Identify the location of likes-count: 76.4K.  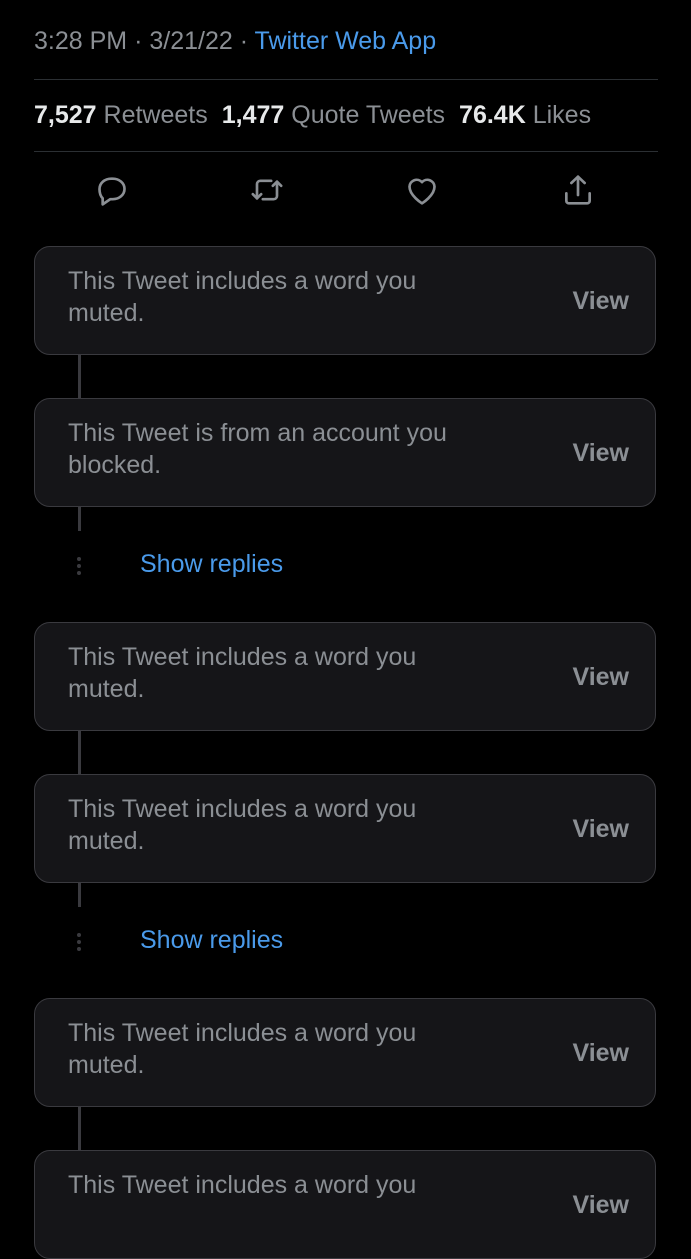
(492, 115).